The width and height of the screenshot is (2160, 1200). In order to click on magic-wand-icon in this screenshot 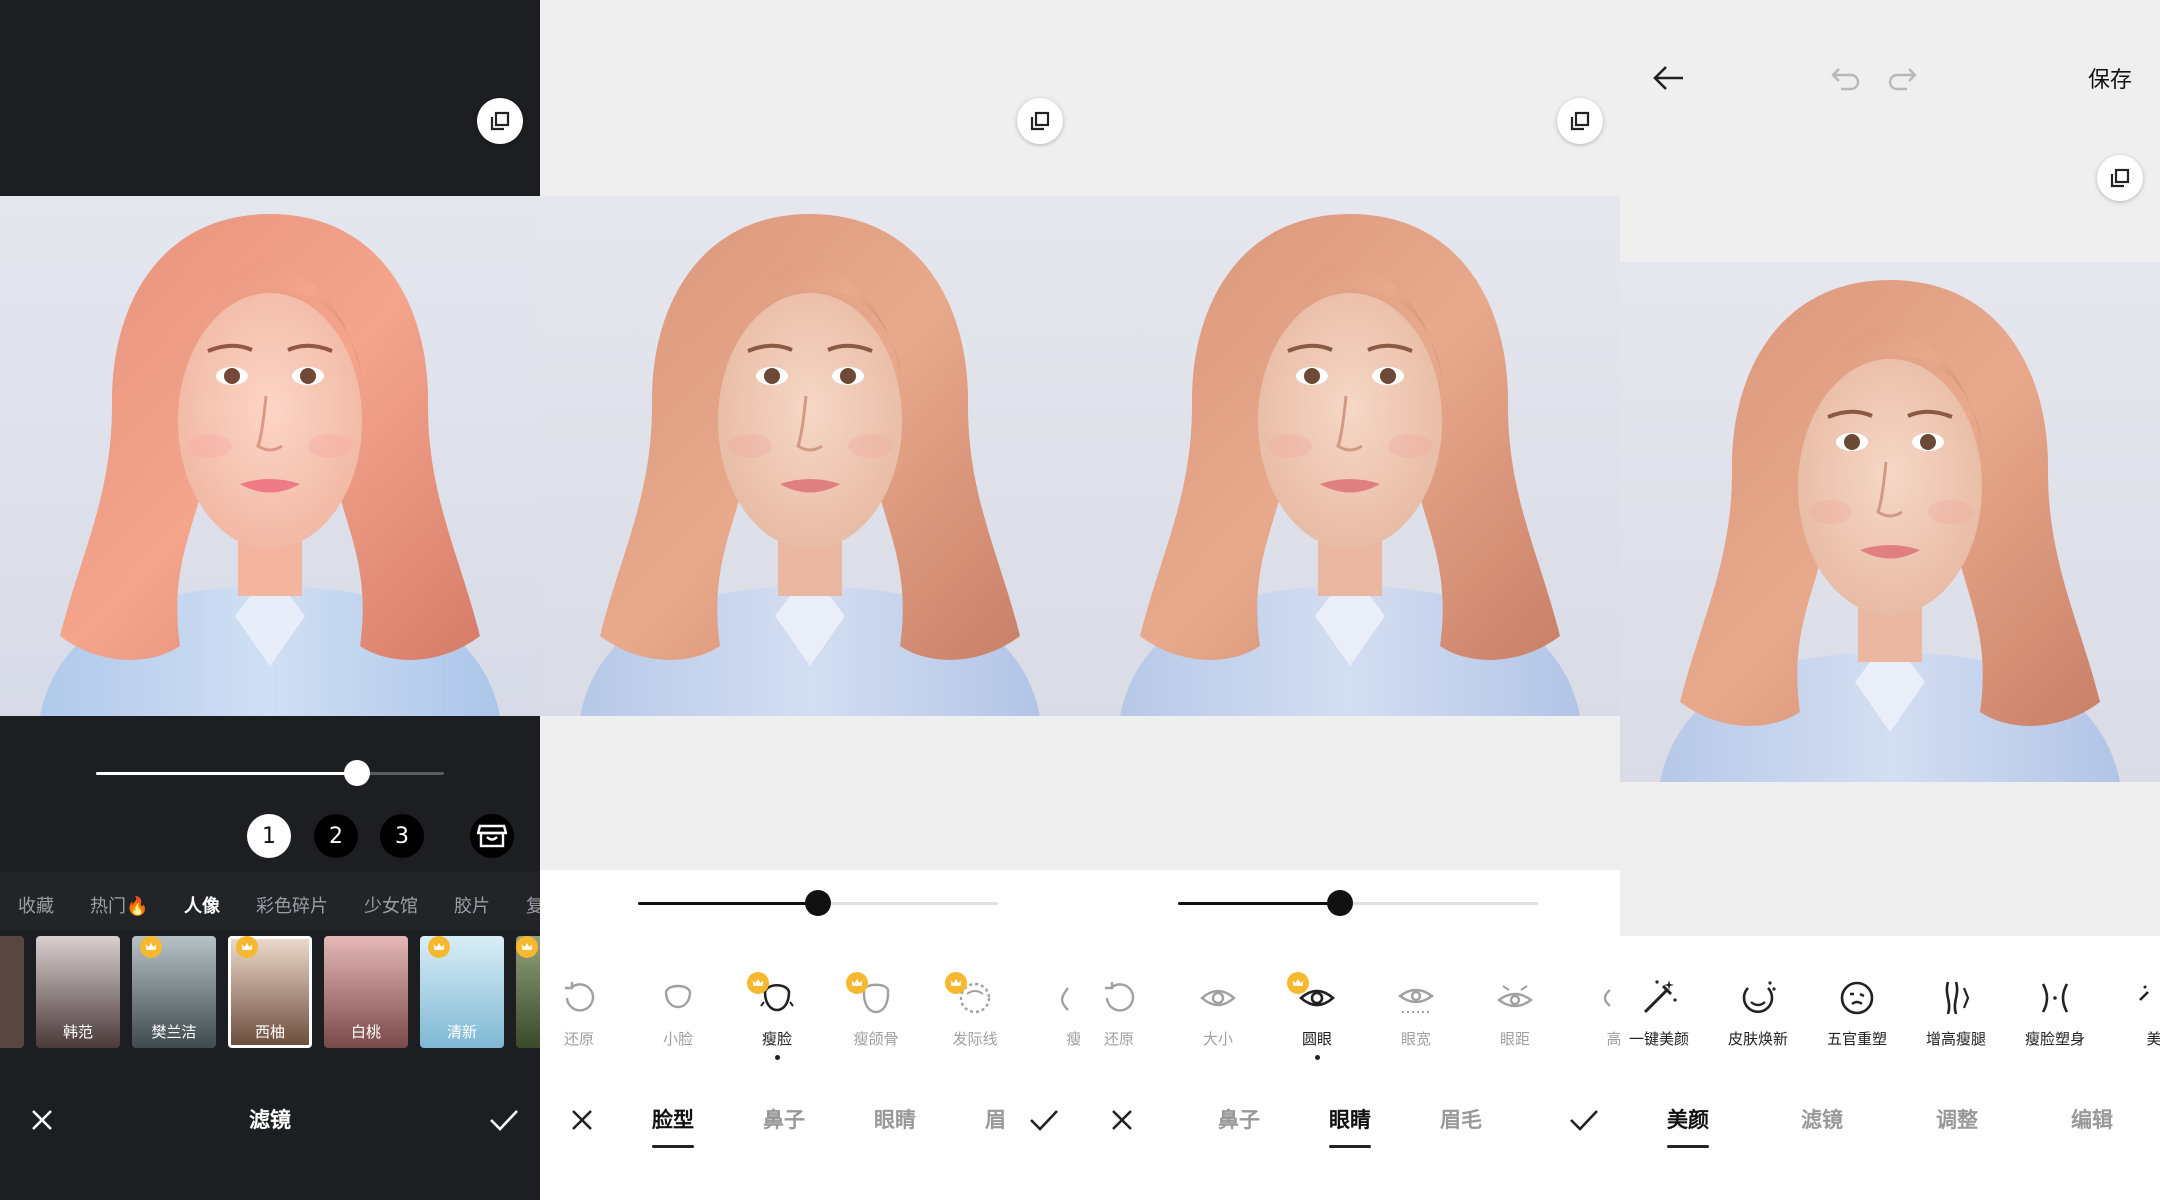, I will do `click(1660, 997)`.